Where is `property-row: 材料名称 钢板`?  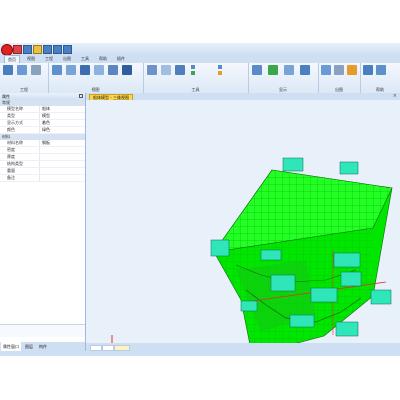
property-row: 材料名称 钢板 is located at coordinates (42, 143).